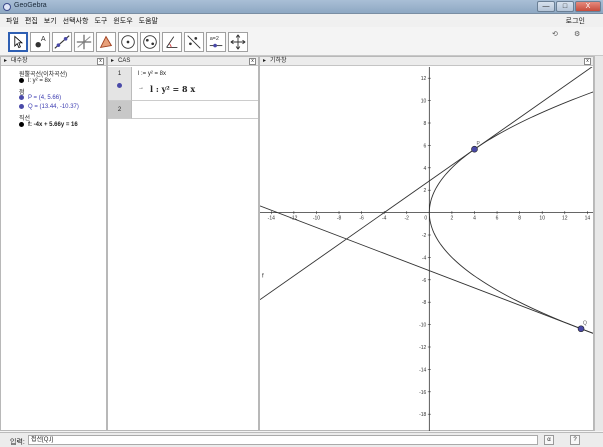  What do you see at coordinates (18, 42) in the screenshot?
I see `move-tool-icon` at bounding box center [18, 42].